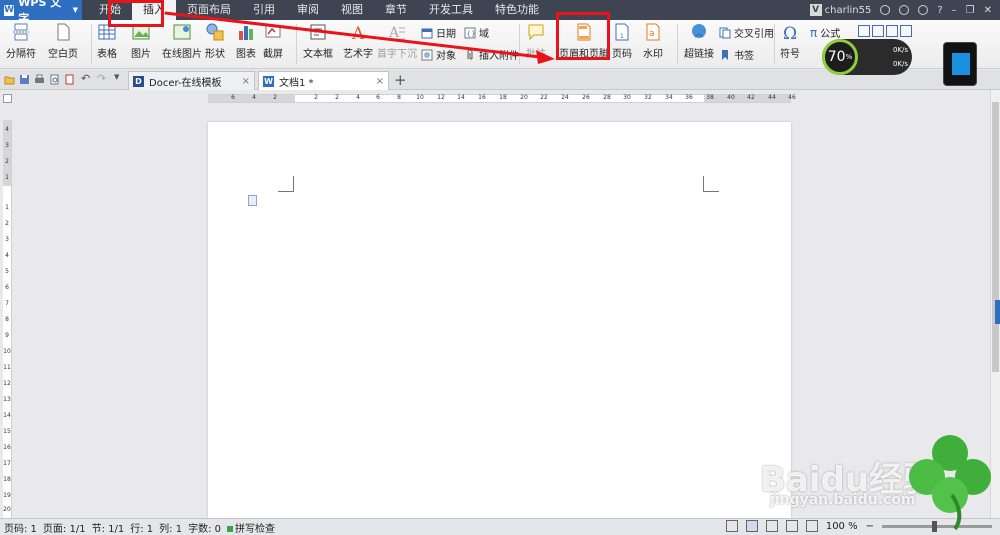  I want to click on chart-button: 图表, so click(246, 41).